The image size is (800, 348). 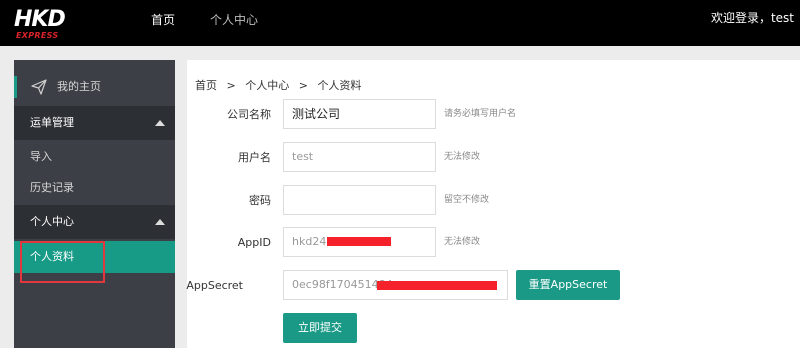 What do you see at coordinates (94, 222) in the screenshot?
I see `sidebar-group-personal-center: 个人中心` at bounding box center [94, 222].